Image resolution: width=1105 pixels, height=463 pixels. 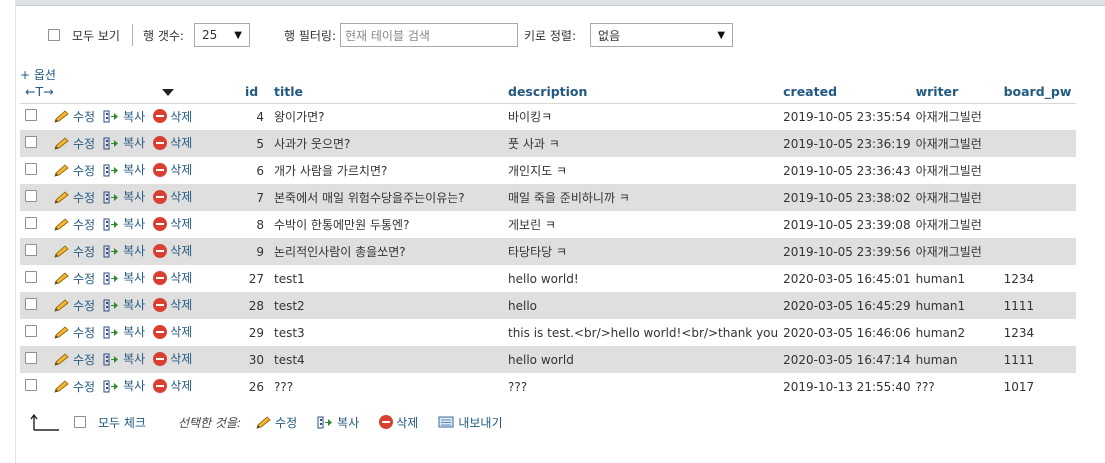 I want to click on cell-id: 9, so click(x=254, y=251).